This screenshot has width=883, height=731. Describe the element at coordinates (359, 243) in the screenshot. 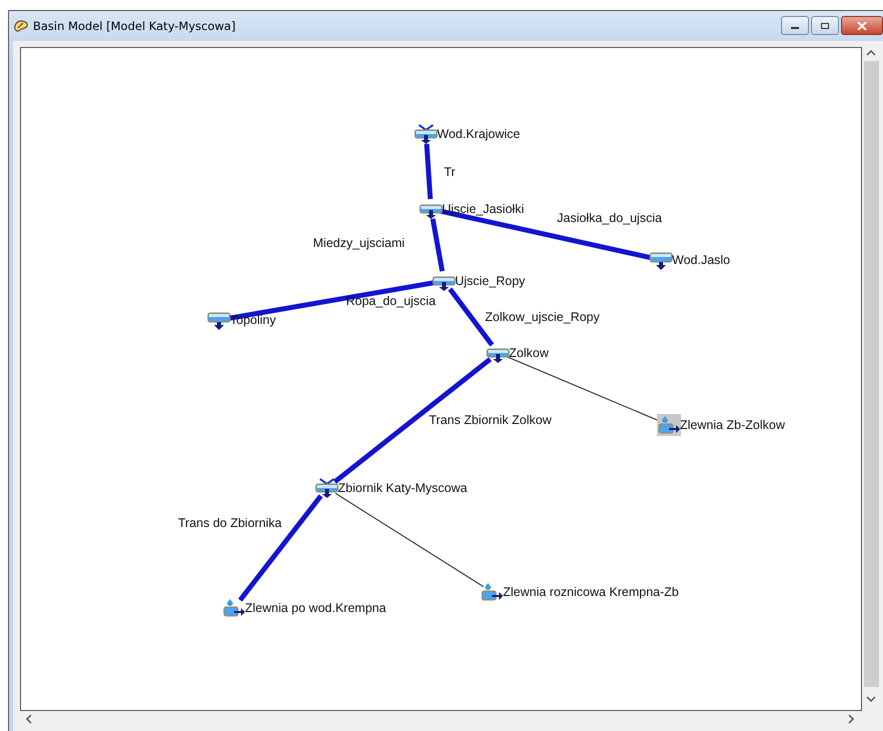

I see `reach-label: Miedzy_ujsciami` at that location.